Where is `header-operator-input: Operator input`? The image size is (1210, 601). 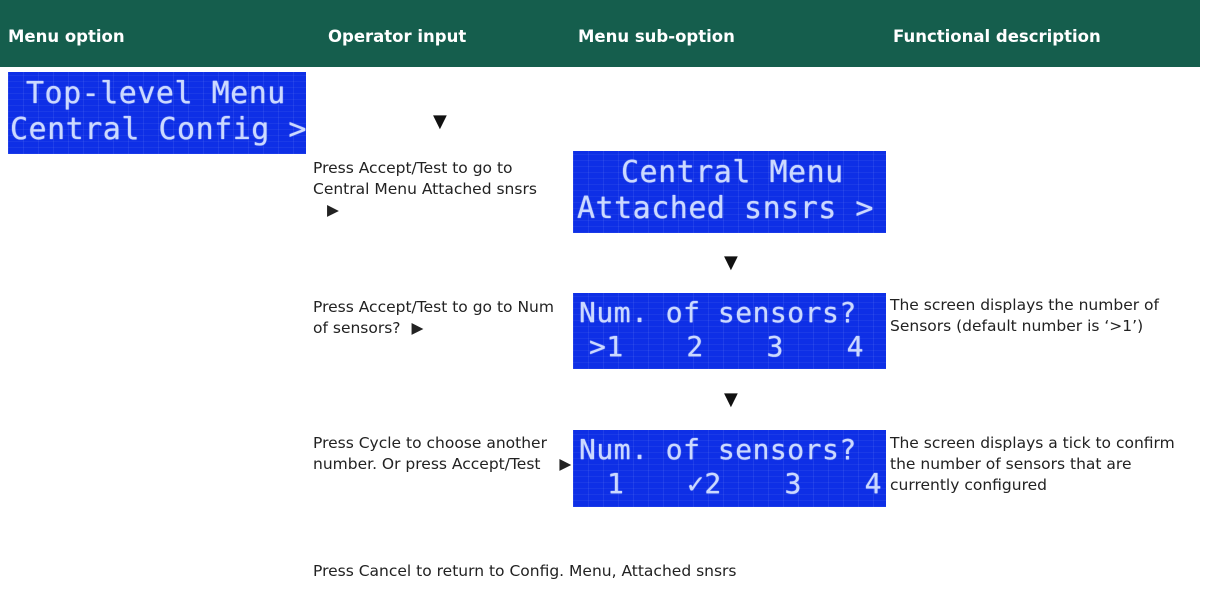 header-operator-input: Operator input is located at coordinates (397, 36).